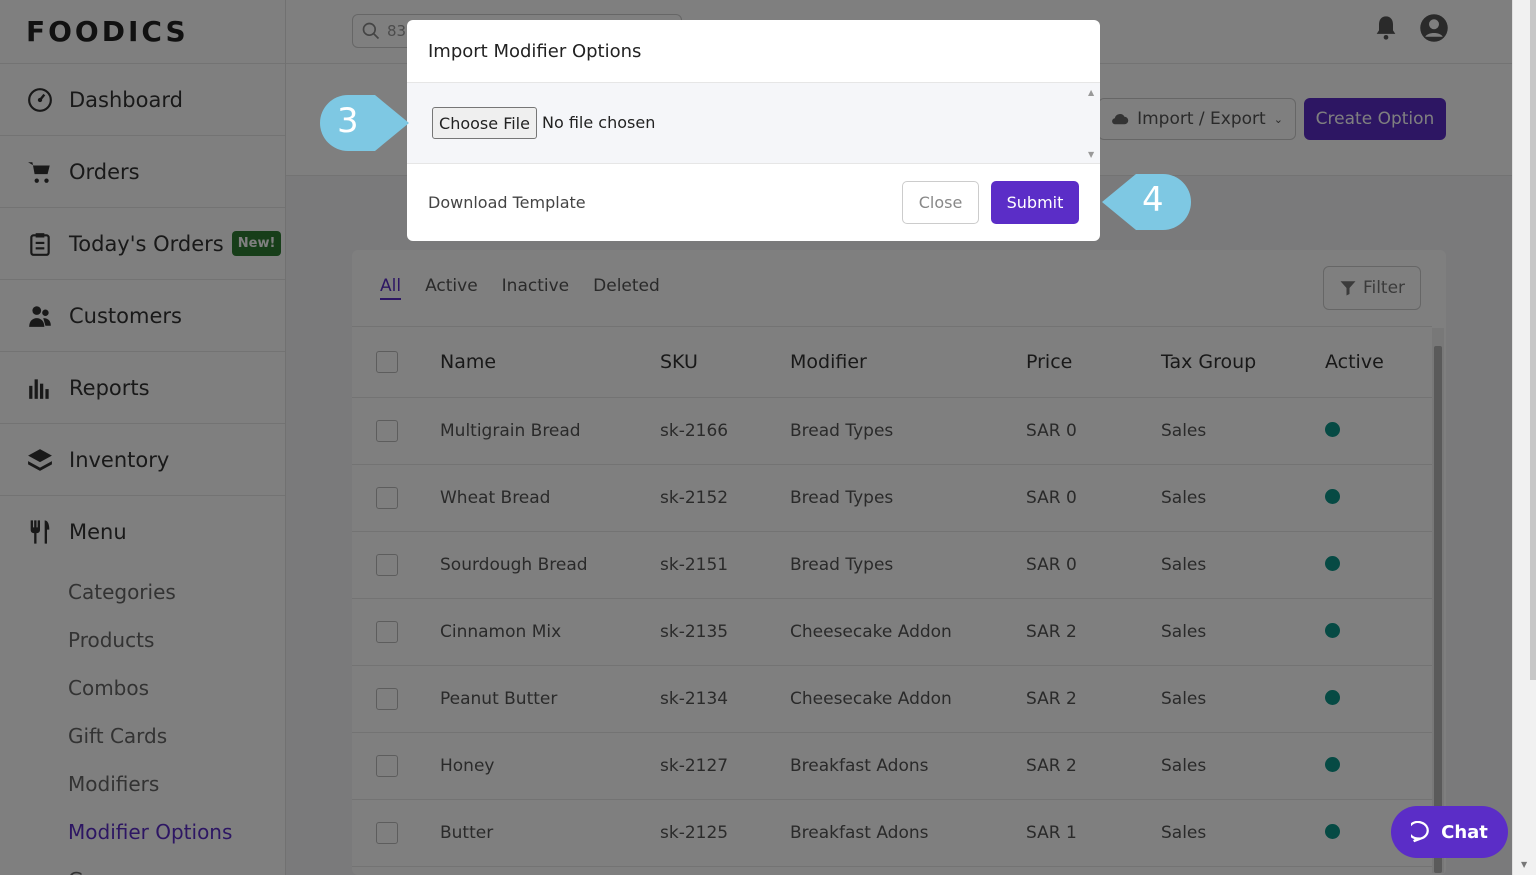 This screenshot has height=875, width=1536. What do you see at coordinates (1464, 832) in the screenshot?
I see `chat-label: Chat` at bounding box center [1464, 832].